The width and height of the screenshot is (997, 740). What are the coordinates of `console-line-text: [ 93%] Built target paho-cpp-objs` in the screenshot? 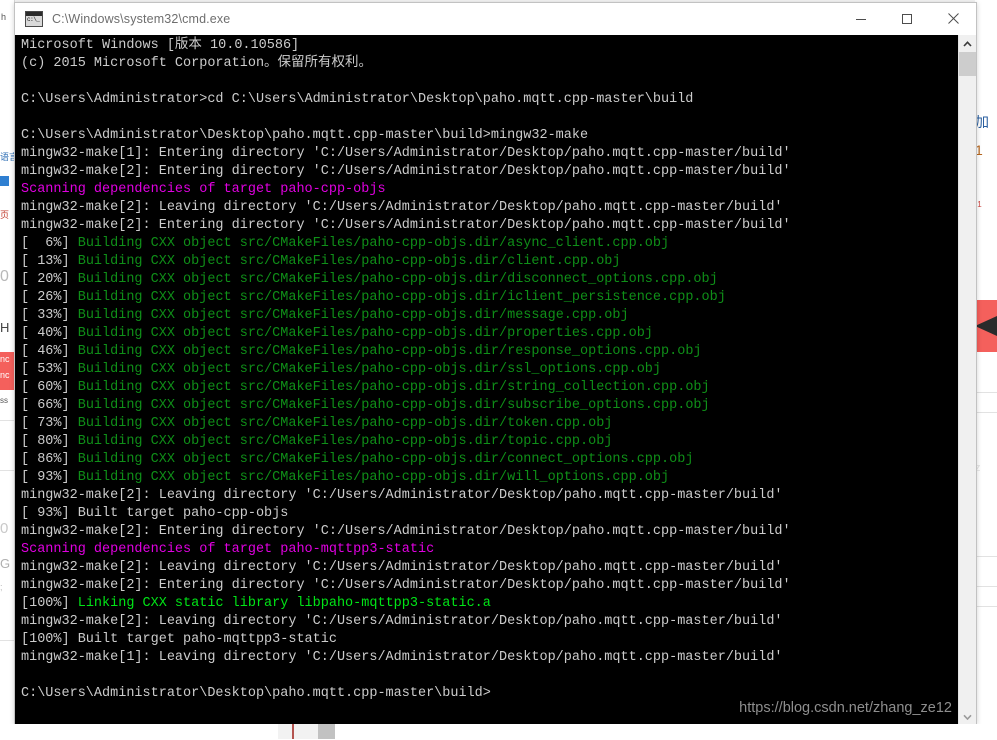 It's located at (155, 513).